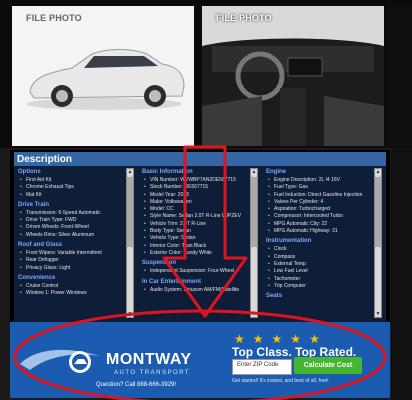 This screenshot has width=412, height=400. I want to click on list-item: Trip Computer, so click(320, 287).